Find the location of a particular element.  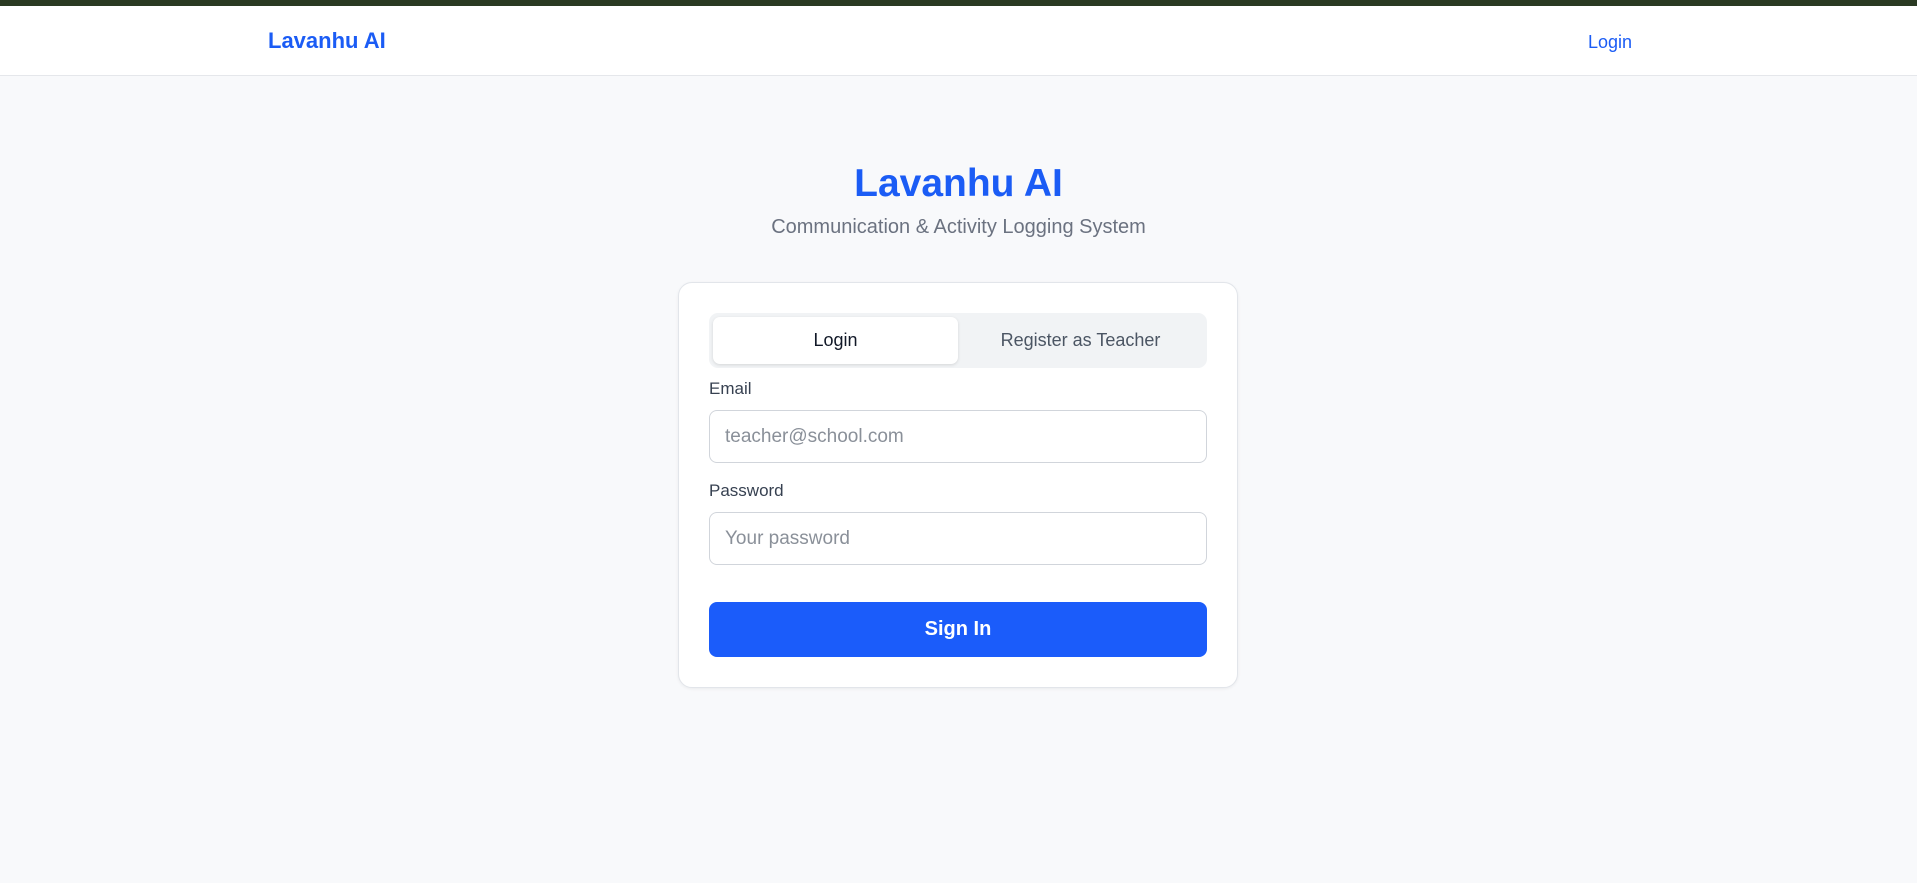

auth-tabs: Login Register as Teacher is located at coordinates (958, 340).